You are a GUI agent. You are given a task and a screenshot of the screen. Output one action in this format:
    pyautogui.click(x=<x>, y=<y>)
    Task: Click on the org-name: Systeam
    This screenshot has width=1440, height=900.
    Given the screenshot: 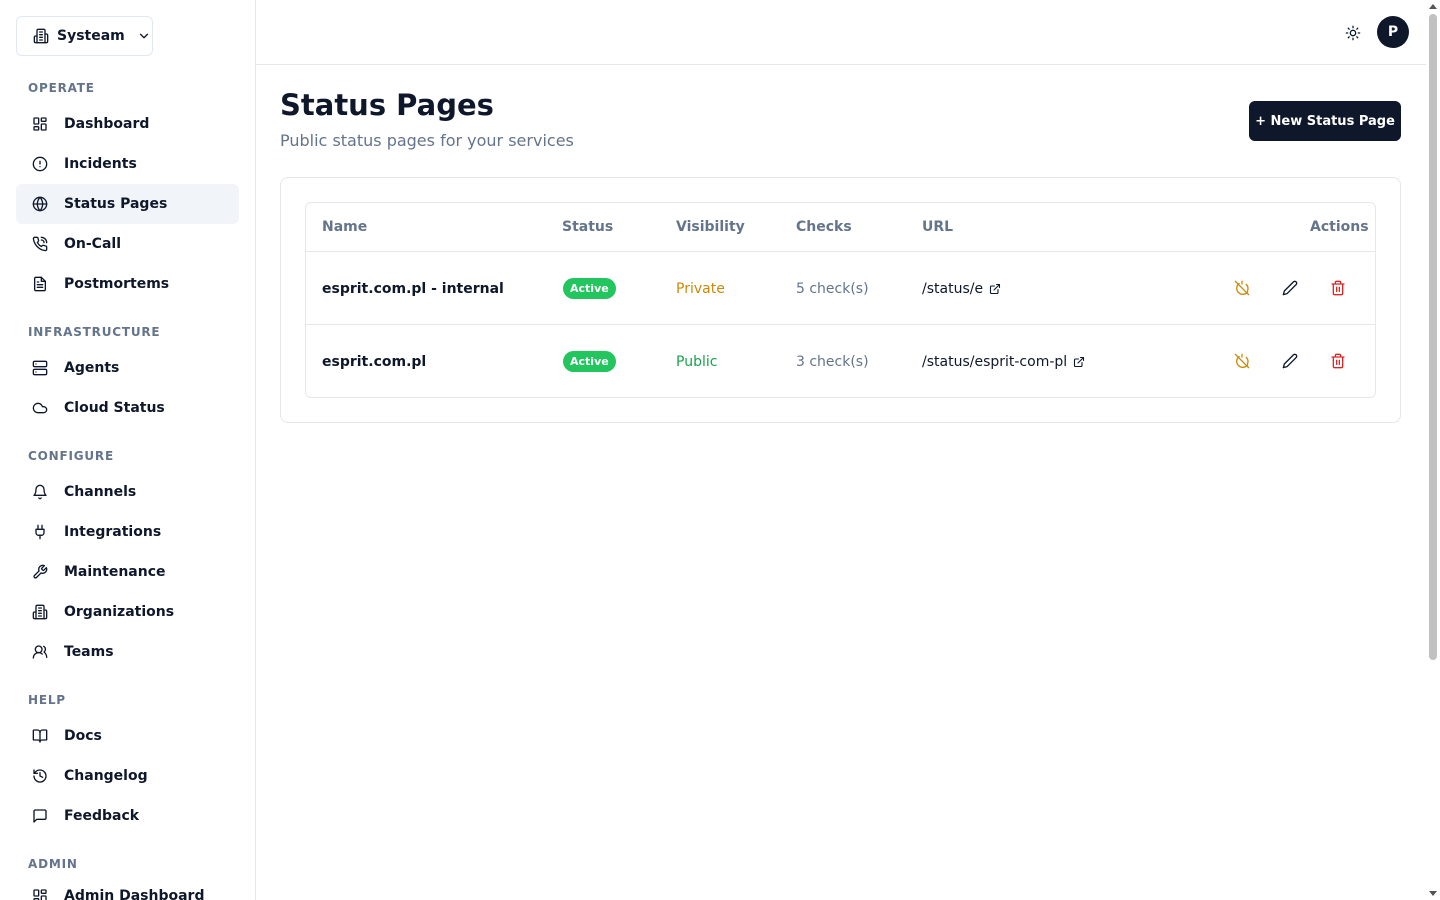 What is the action you would take?
    pyautogui.click(x=91, y=36)
    